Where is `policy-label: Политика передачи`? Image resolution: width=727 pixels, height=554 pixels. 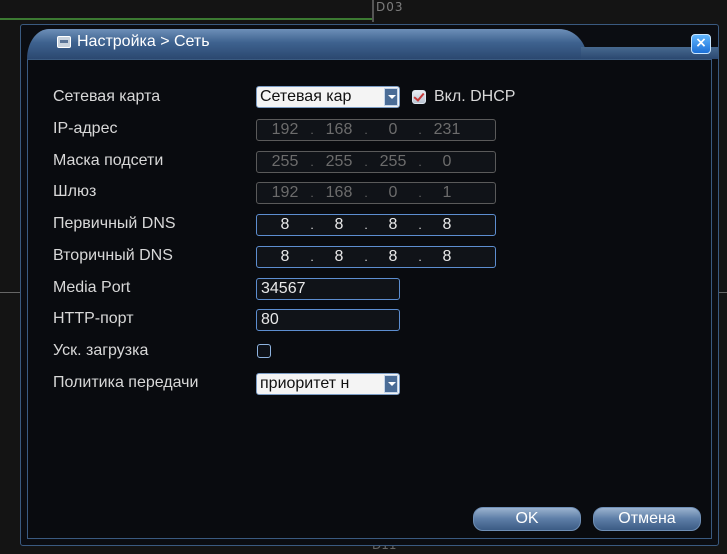
policy-label: Политика передачи is located at coordinates (126, 382).